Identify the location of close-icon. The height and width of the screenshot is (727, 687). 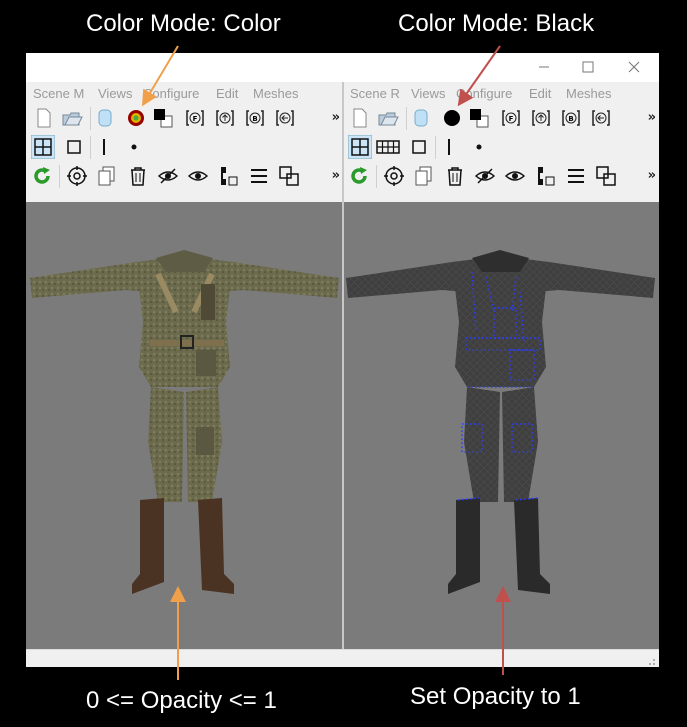
(634, 67).